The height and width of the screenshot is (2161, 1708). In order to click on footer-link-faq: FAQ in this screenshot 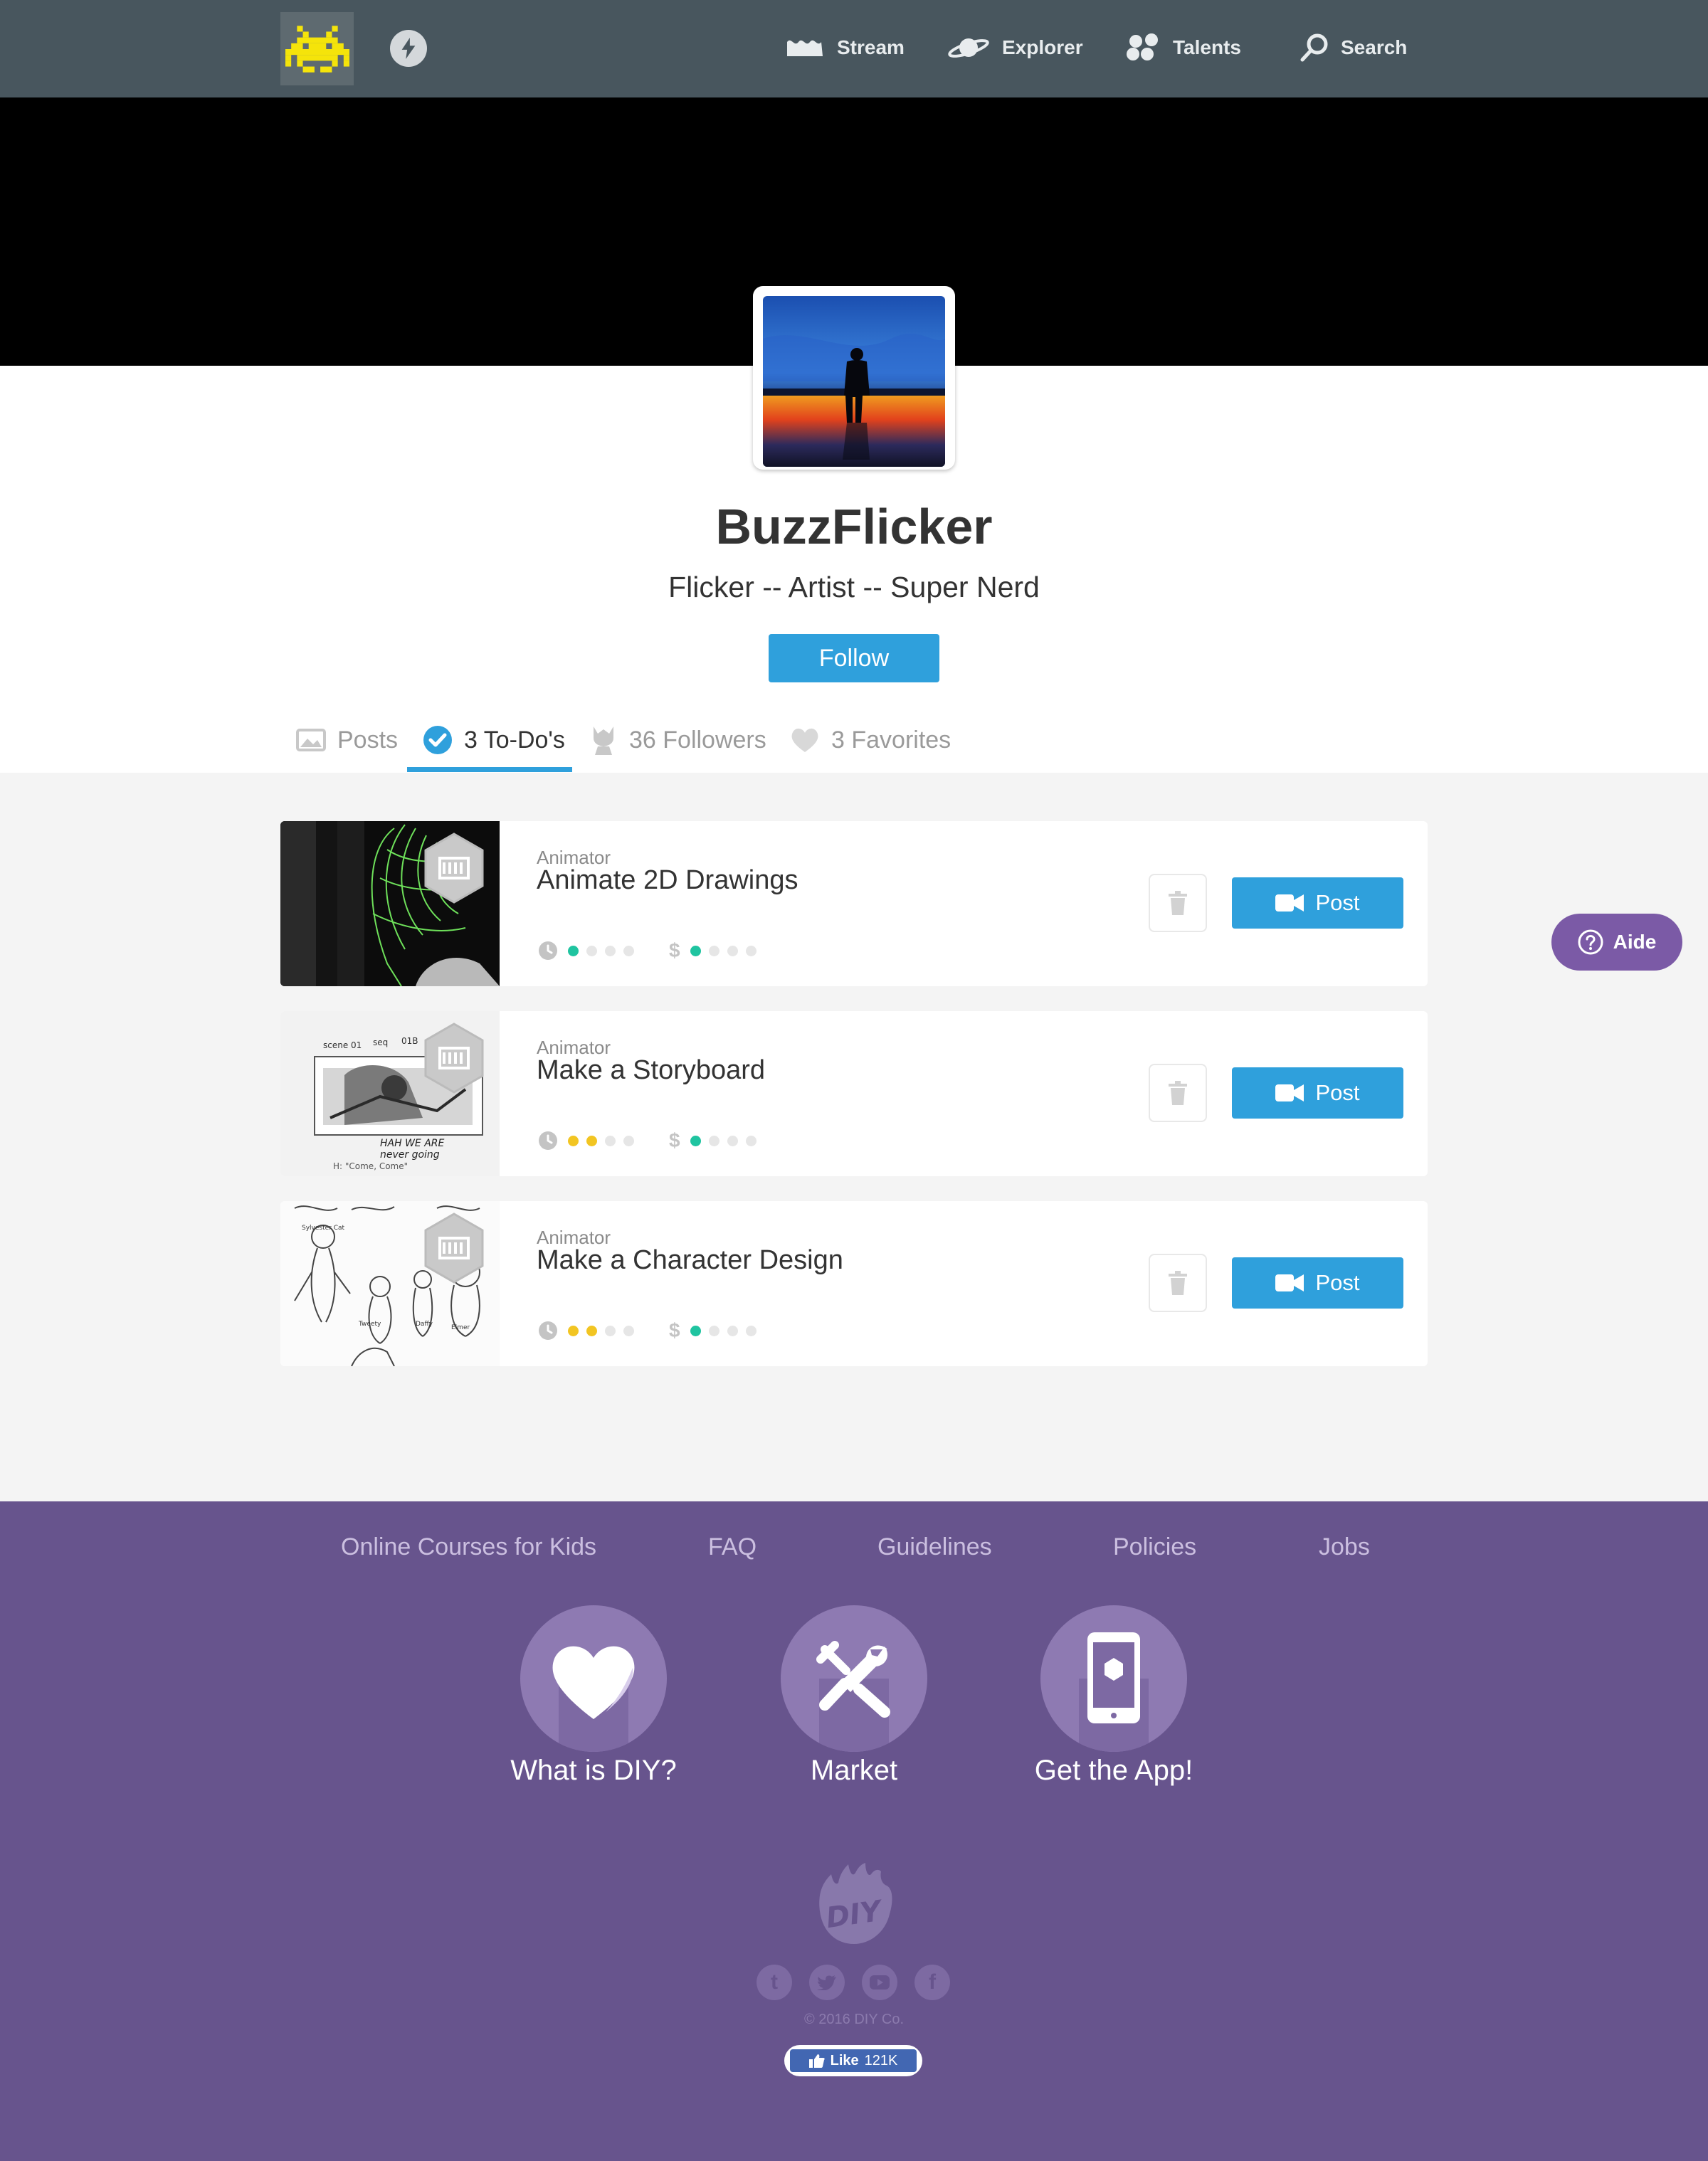, I will do `click(732, 1547)`.